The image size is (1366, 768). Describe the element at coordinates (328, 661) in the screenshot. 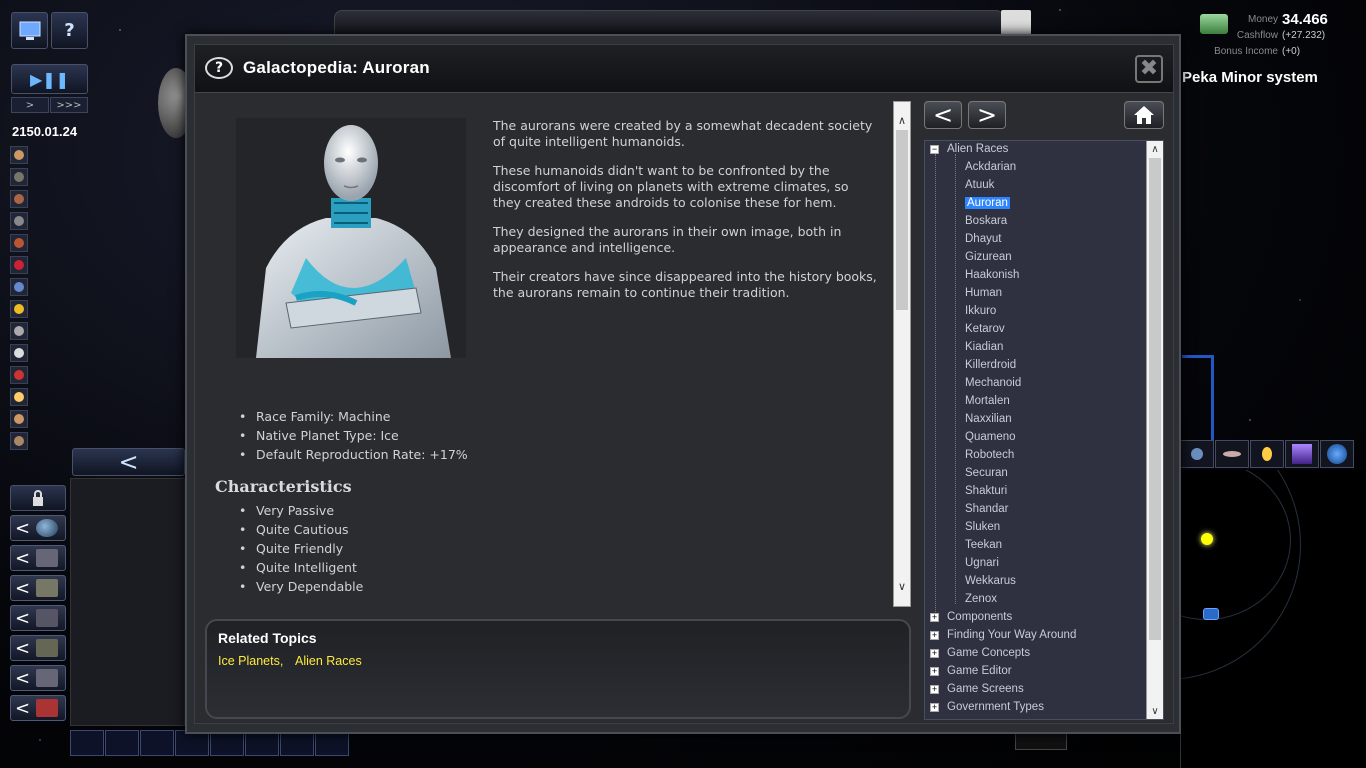

I see `related-link-alien-races: Alien Races` at that location.